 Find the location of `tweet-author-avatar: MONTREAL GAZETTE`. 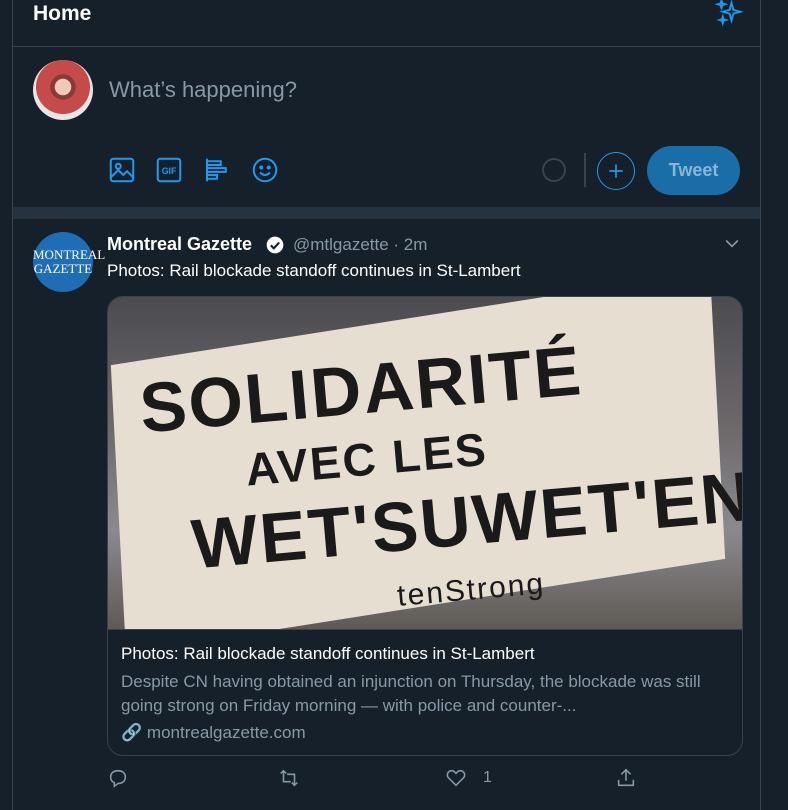

tweet-author-avatar: MONTREAL GAZETTE is located at coordinates (69, 262).